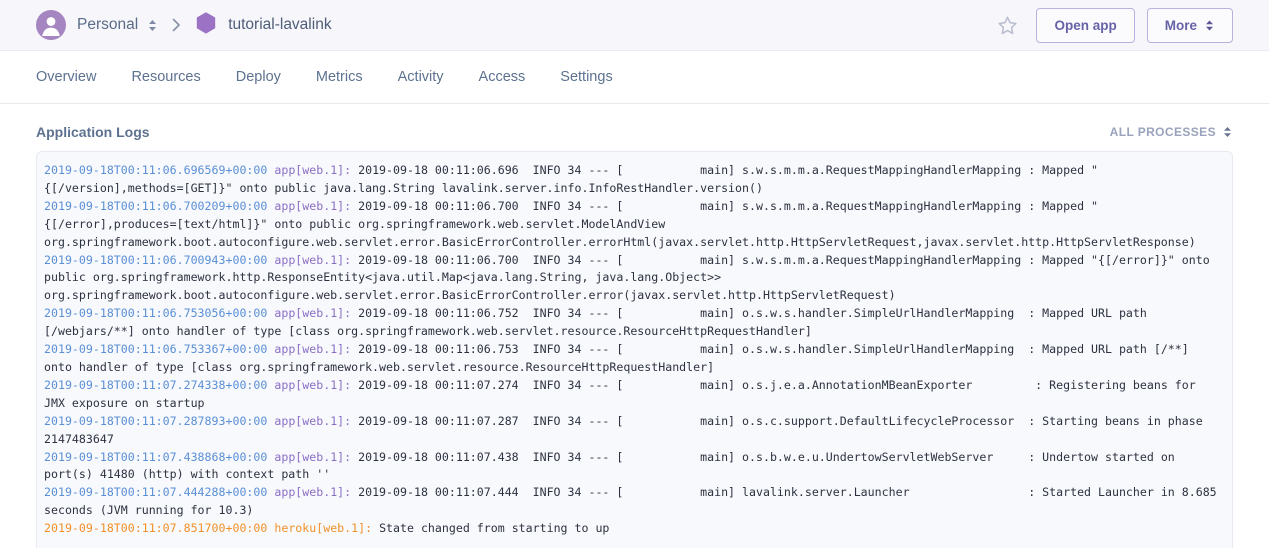  Describe the element at coordinates (165, 77) in the screenshot. I see `tab-resources: Resources` at that location.